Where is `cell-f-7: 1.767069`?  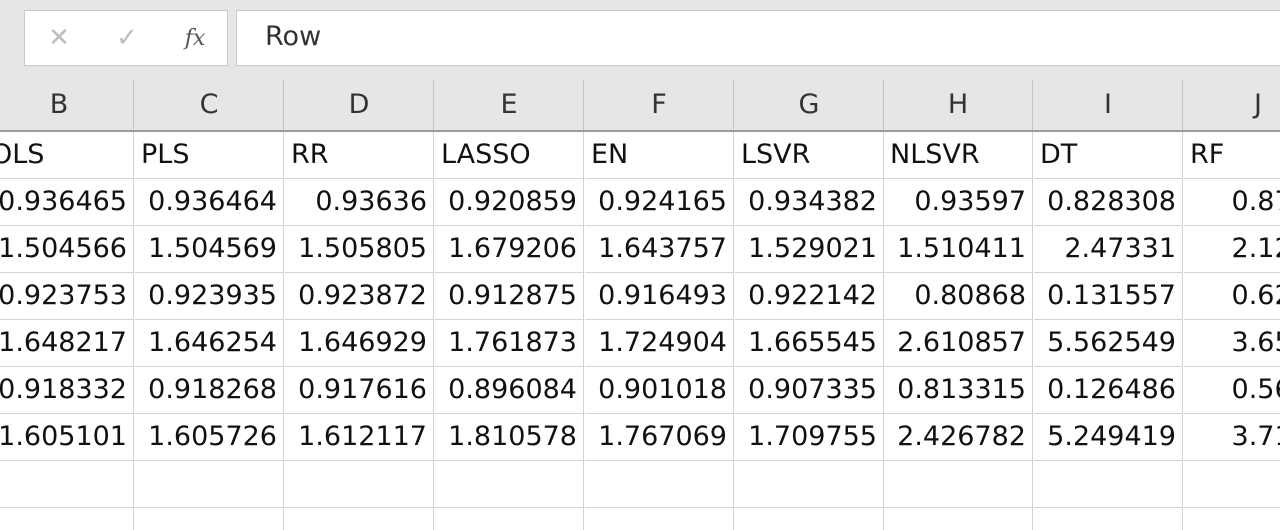
cell-f-7: 1.767069 is located at coordinates (659, 437).